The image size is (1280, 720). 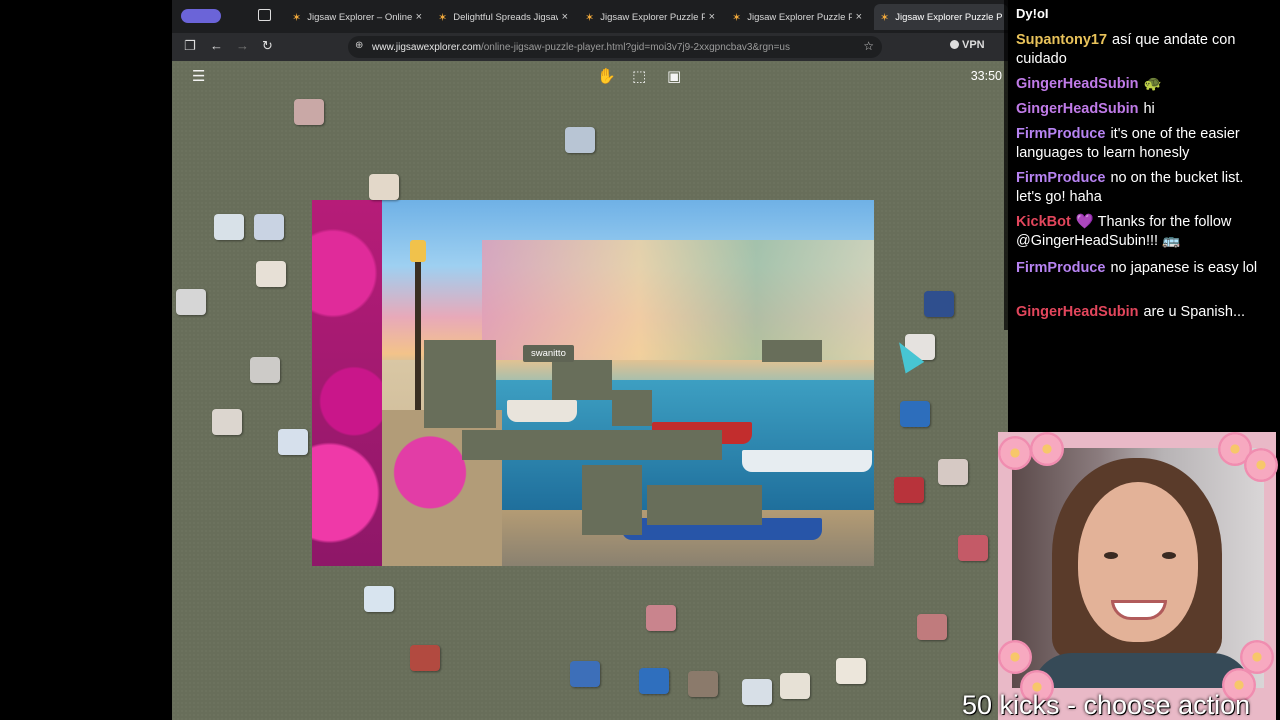 What do you see at coordinates (1062, 40) in the screenshot?
I see `chat-username: Supantony17` at bounding box center [1062, 40].